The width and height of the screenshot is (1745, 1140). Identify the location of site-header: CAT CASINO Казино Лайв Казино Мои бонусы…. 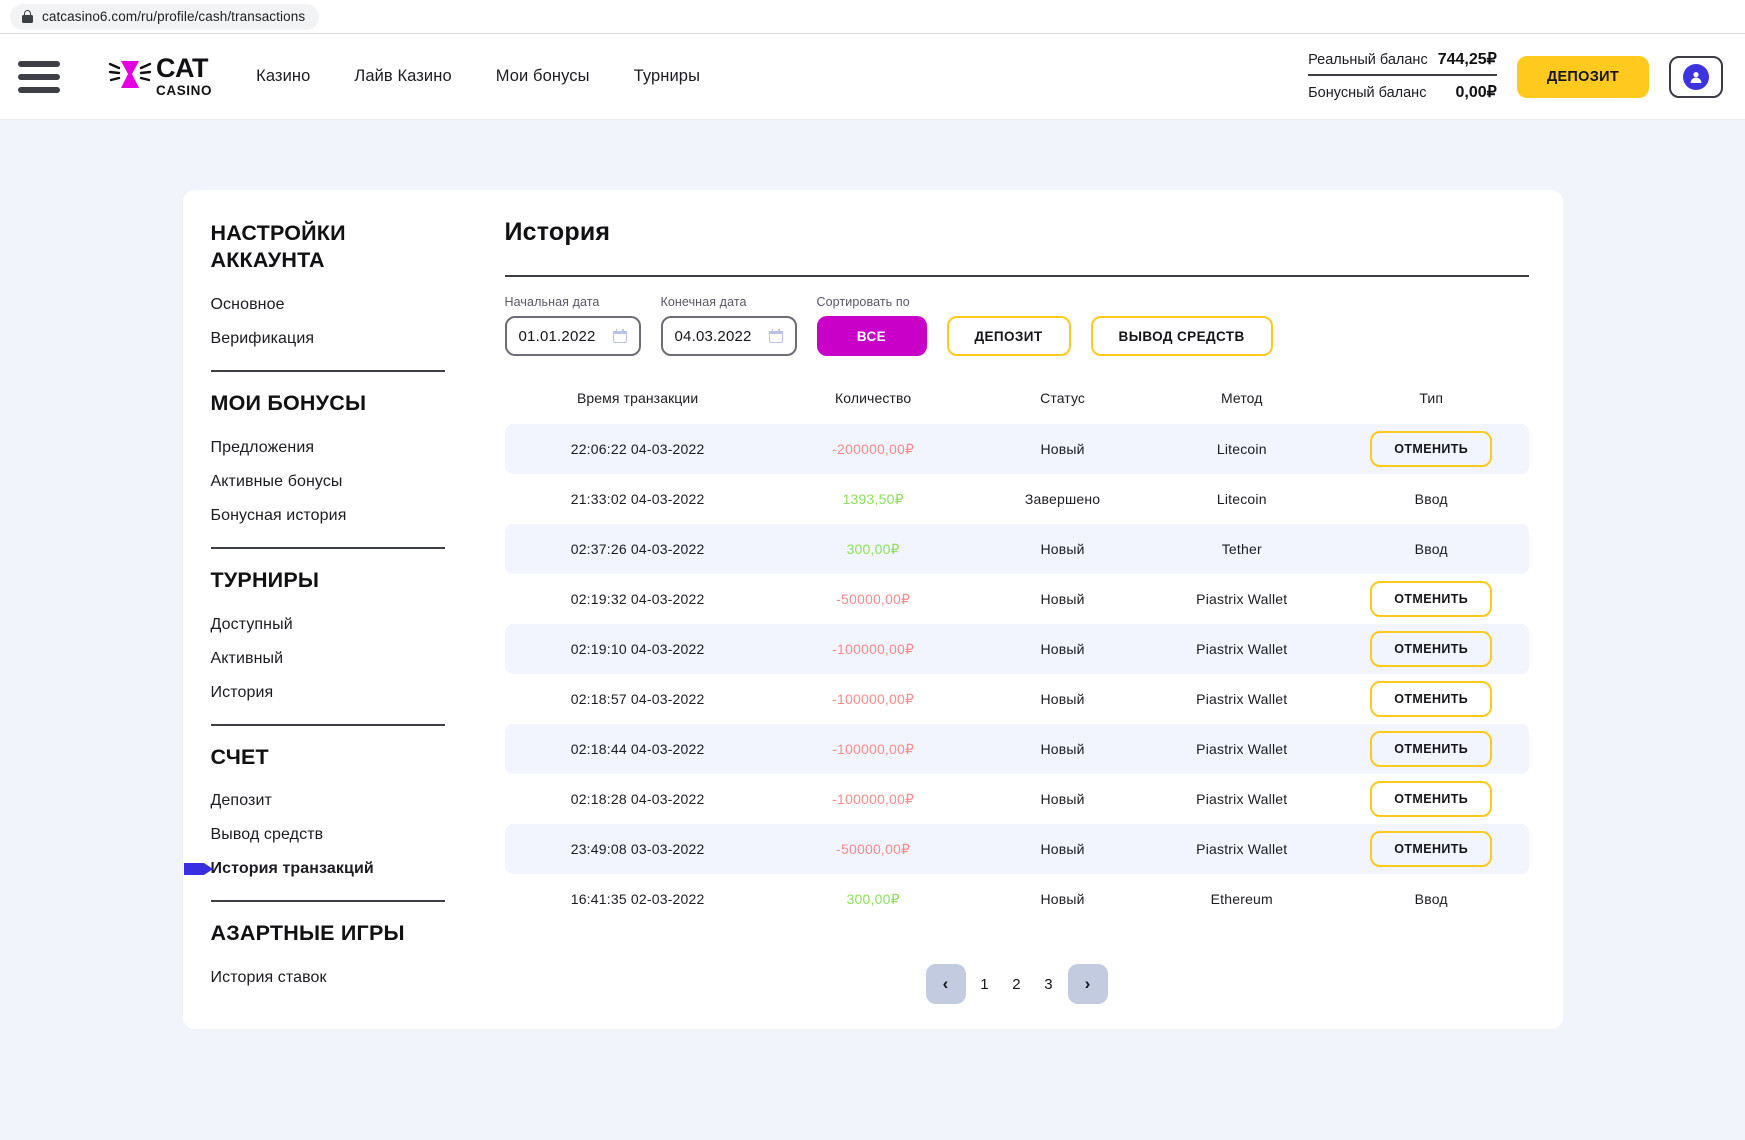
(872, 77).